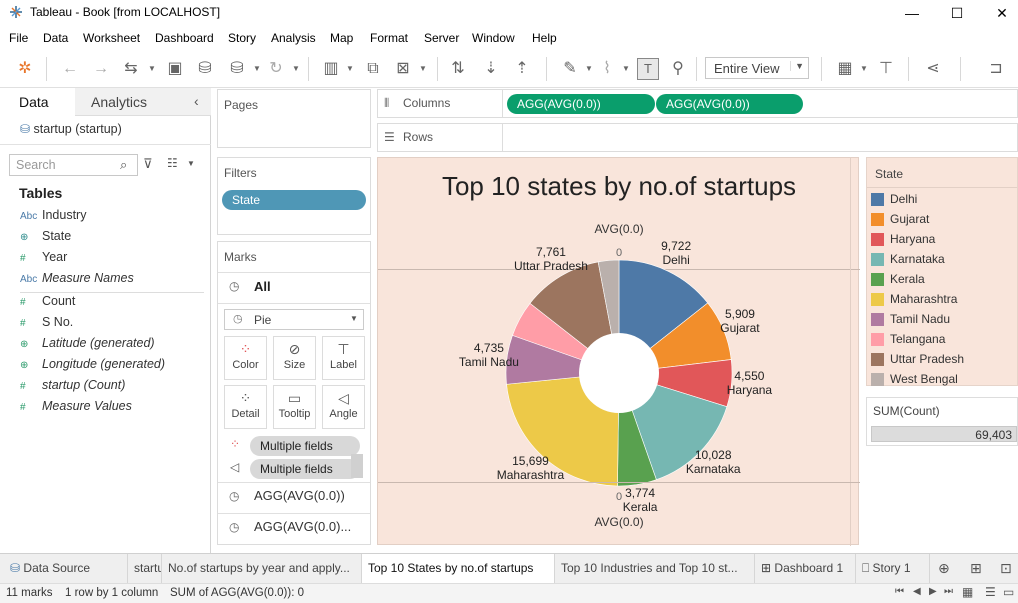 The image size is (1018, 603). I want to click on refresh-icon: ↻, so click(276, 69).